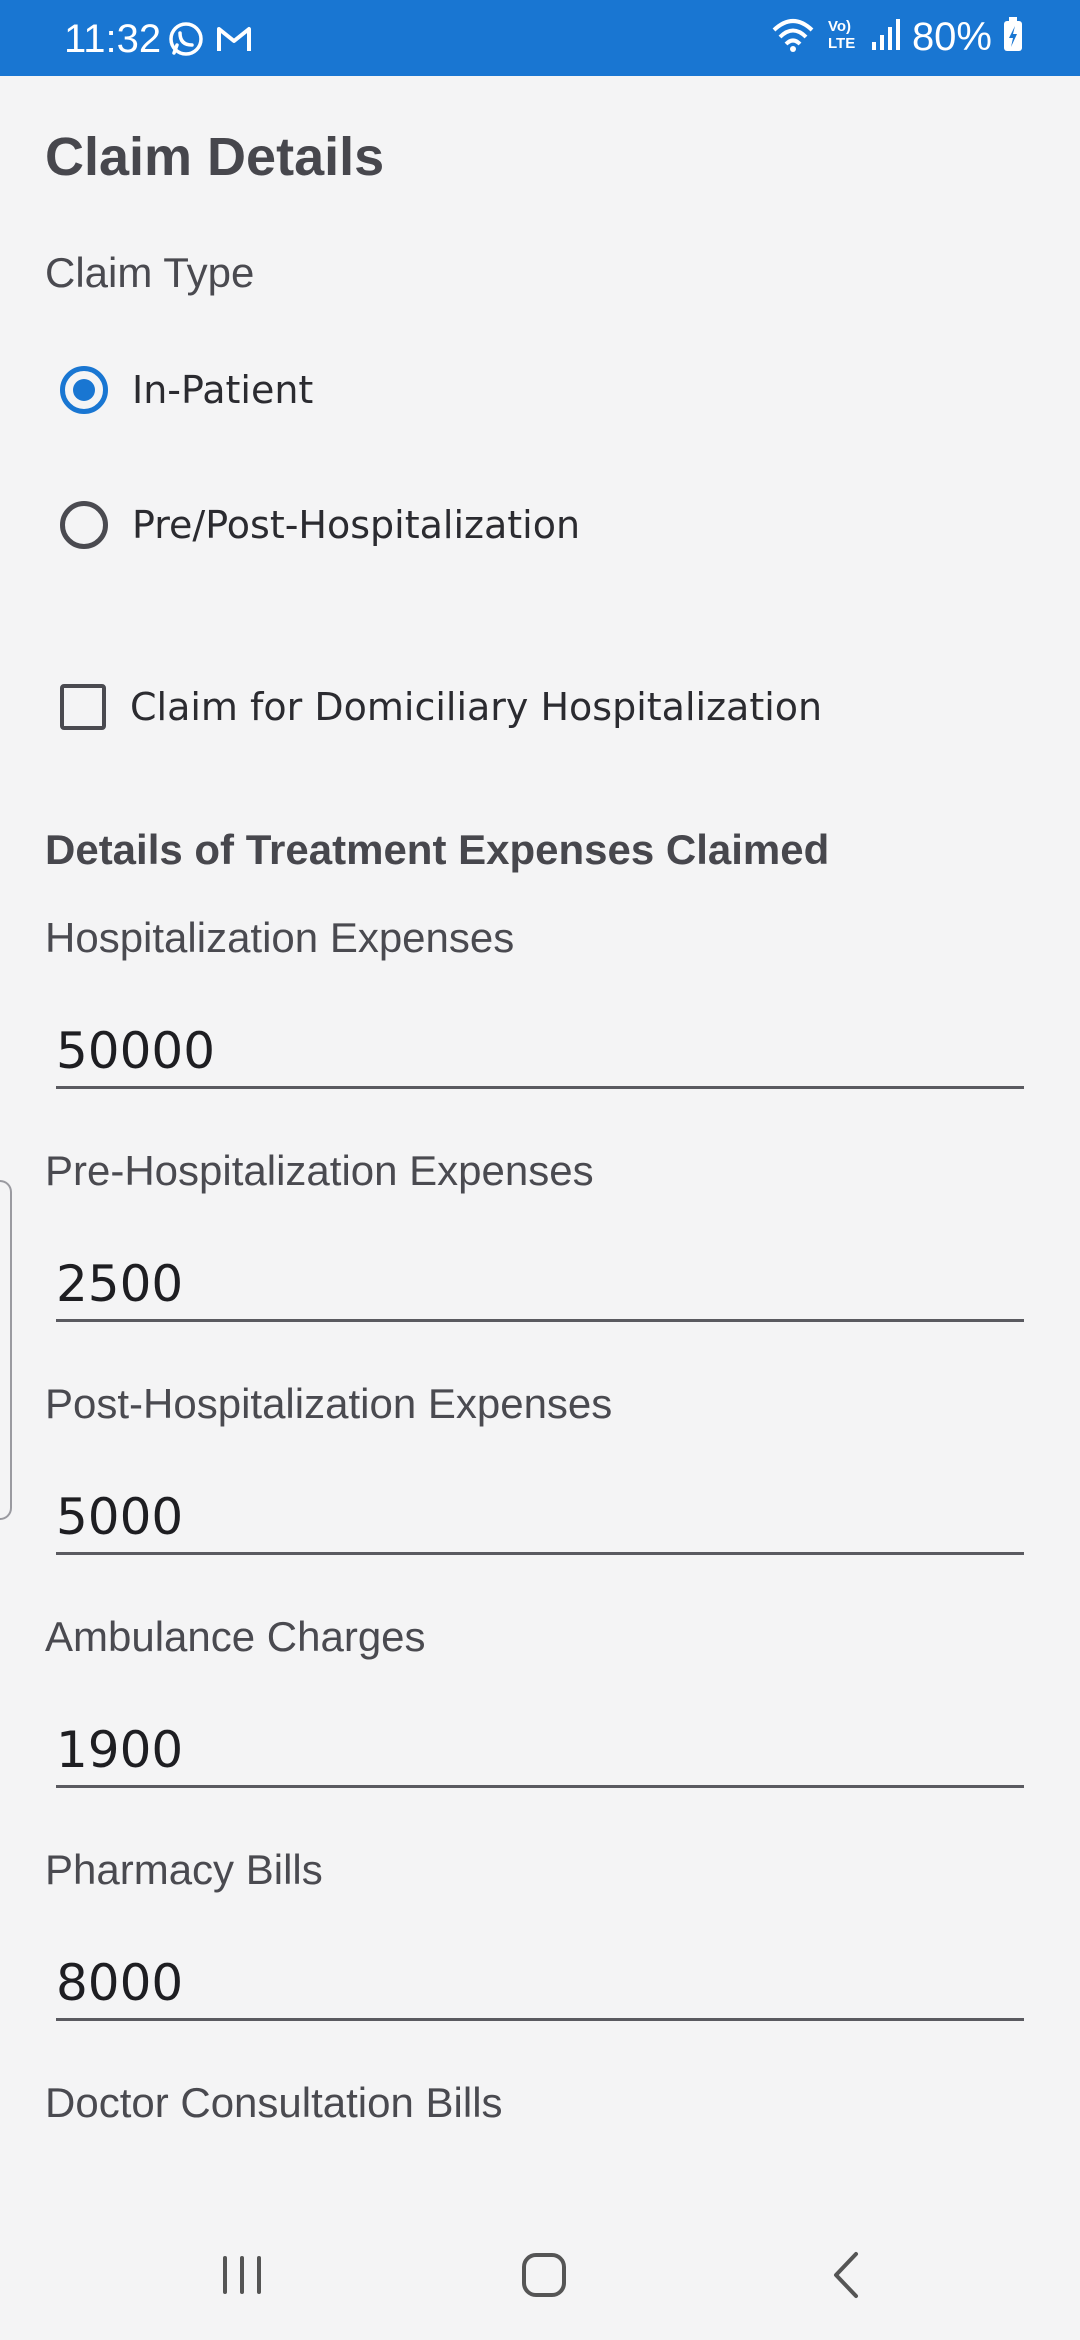 The width and height of the screenshot is (1080, 2340). I want to click on pre-hospitalization-expenses-input, so click(540, 1285).